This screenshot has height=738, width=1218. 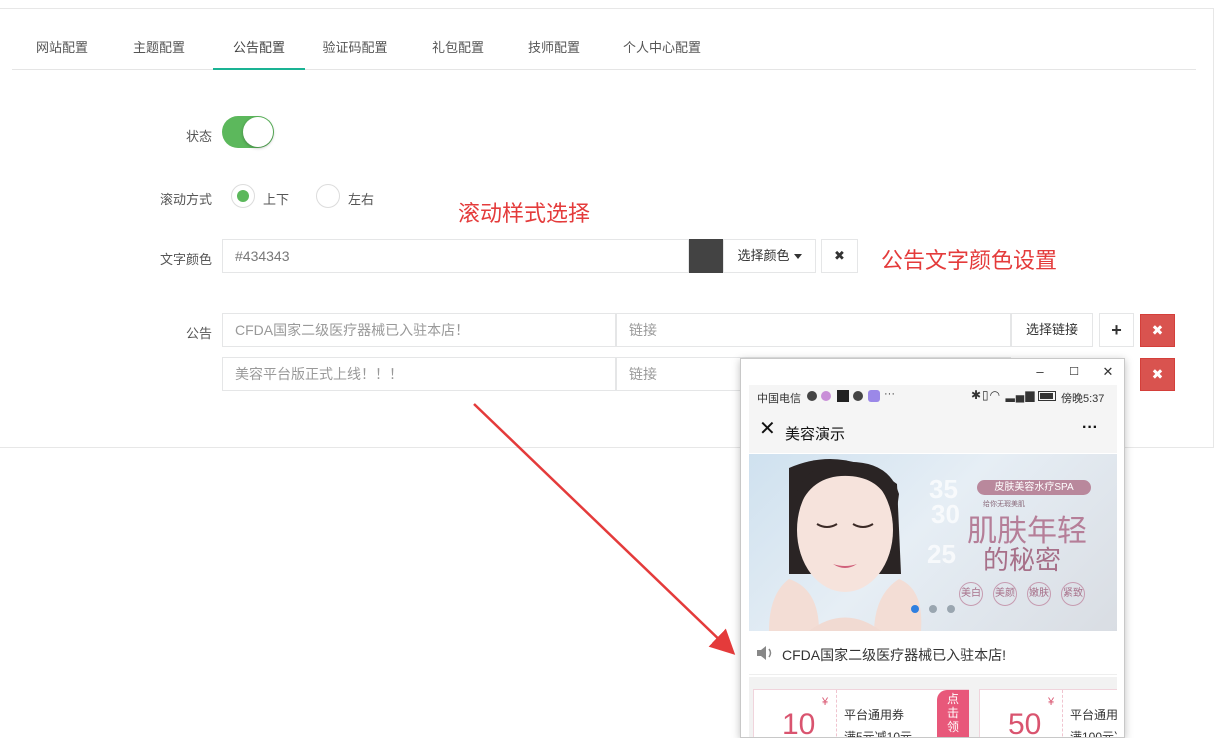 What do you see at coordinates (1093, 715) in the screenshot?
I see `coupon-title-2: 平台通用` at bounding box center [1093, 715].